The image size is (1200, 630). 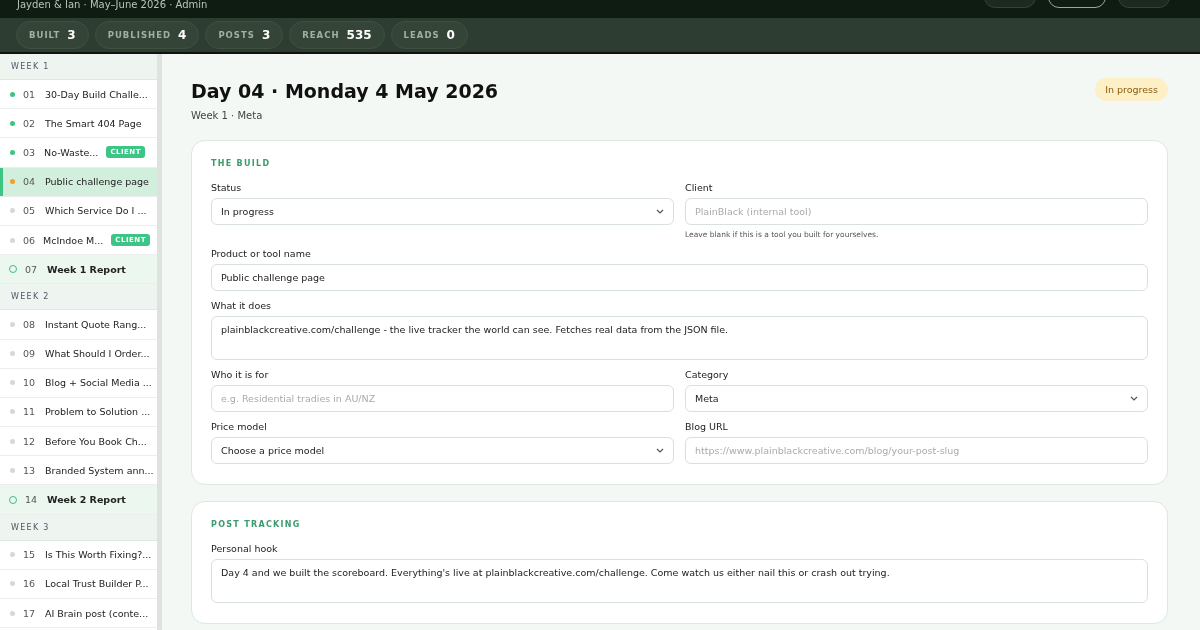 I want to click on text-area: plainblackcreative.com/challenge - the live tracker the world can see. Fetches real data from the JSON file., so click(x=679, y=338).